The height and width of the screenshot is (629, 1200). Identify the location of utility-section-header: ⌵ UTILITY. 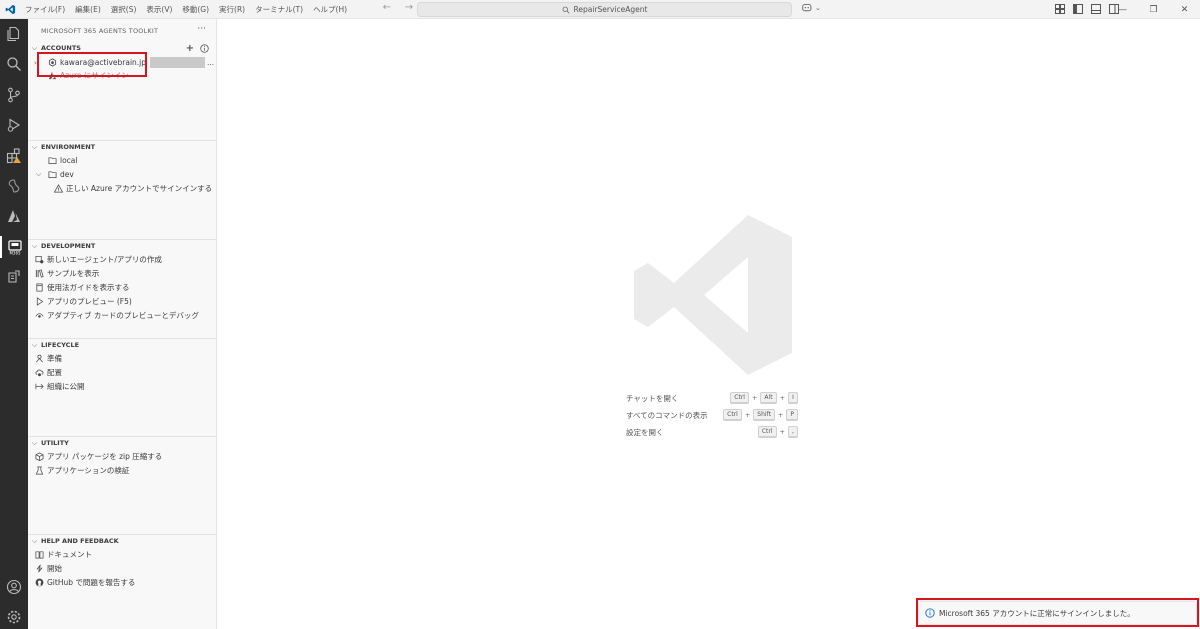
(122, 443).